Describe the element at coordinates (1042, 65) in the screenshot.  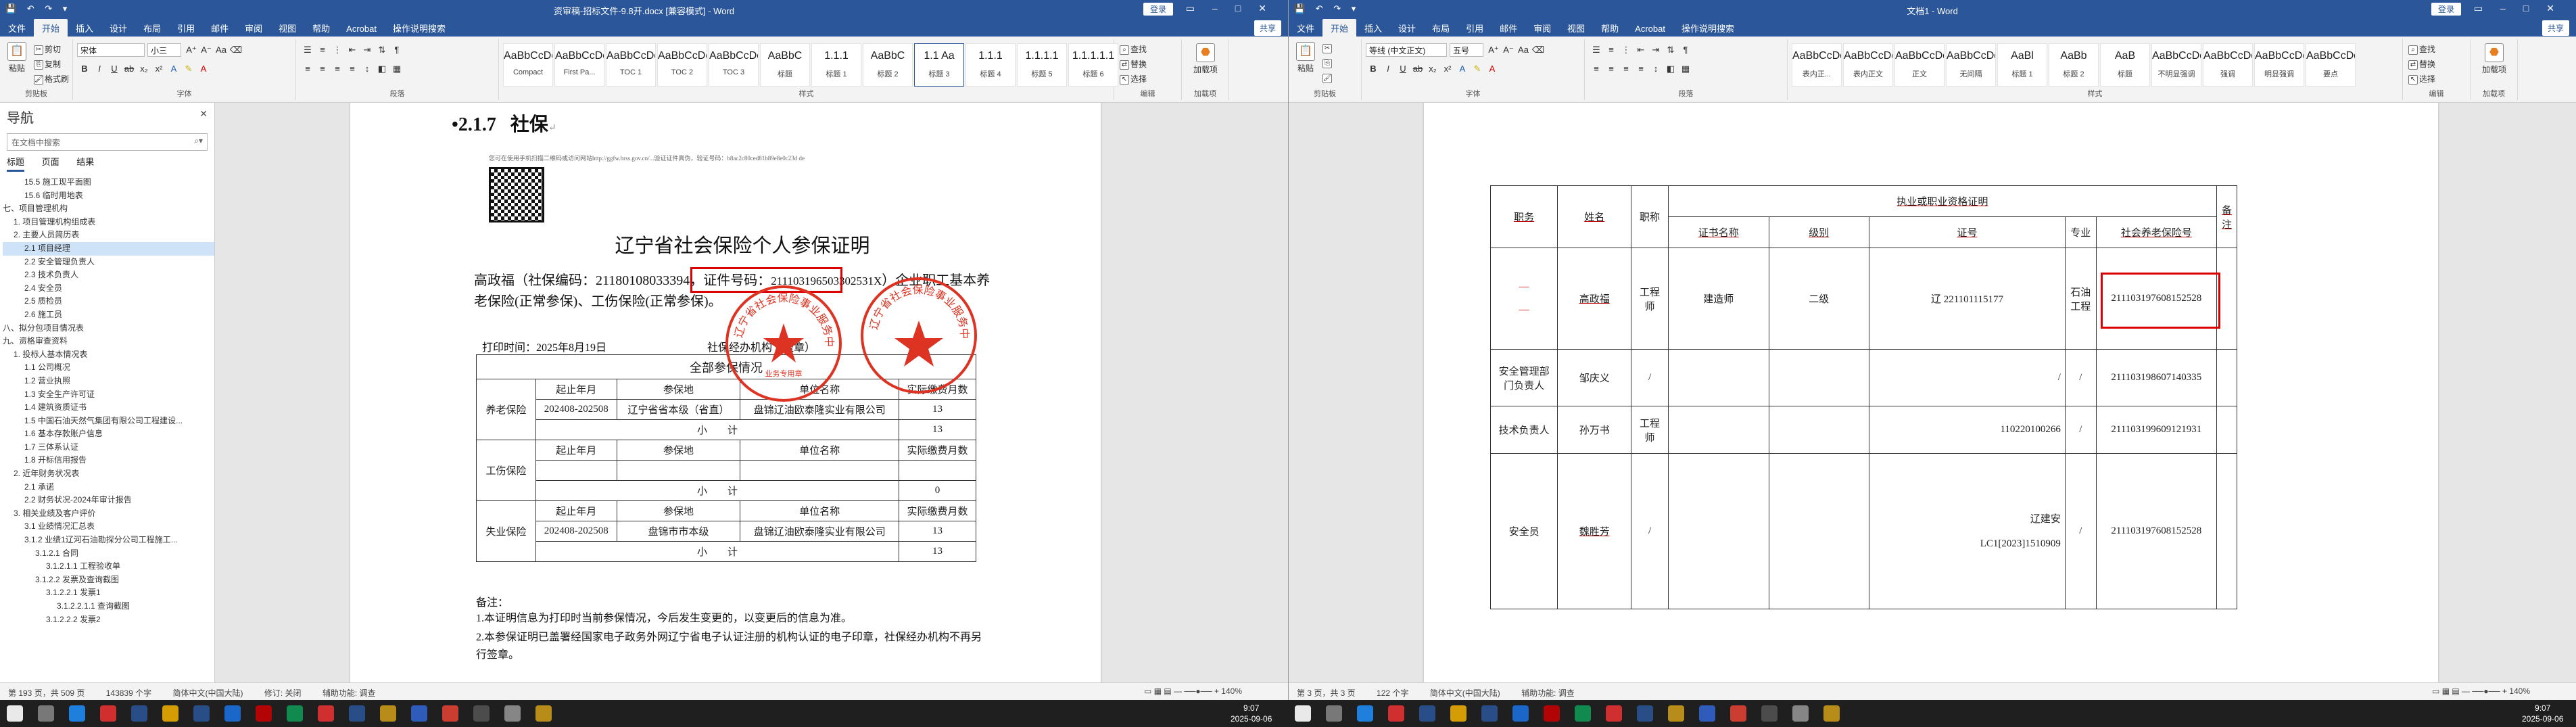
I see `style-option: 1.1.1.1 标题 5` at that location.